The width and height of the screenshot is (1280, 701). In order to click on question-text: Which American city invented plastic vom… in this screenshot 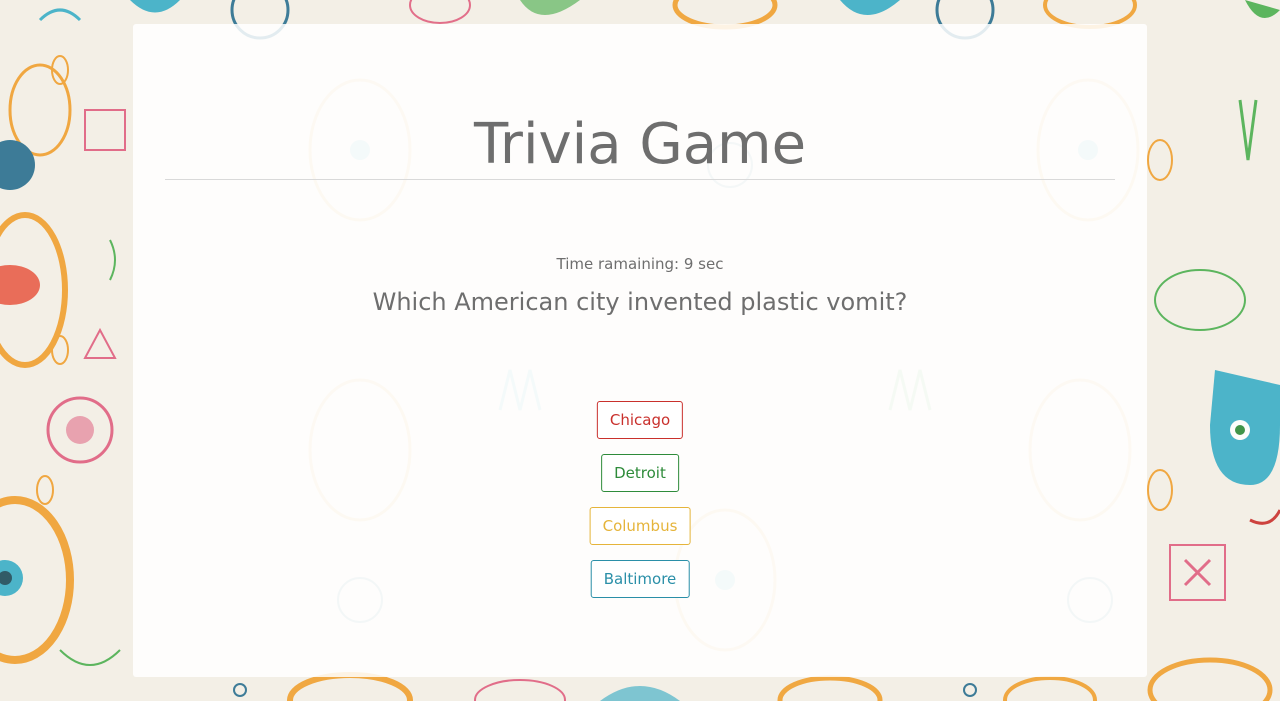, I will do `click(640, 302)`.